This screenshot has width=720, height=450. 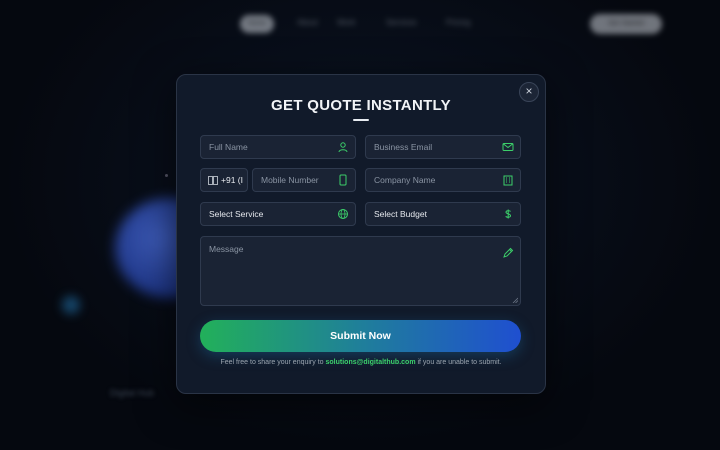 What do you see at coordinates (529, 91) in the screenshot?
I see `close-icon: ×` at bounding box center [529, 91].